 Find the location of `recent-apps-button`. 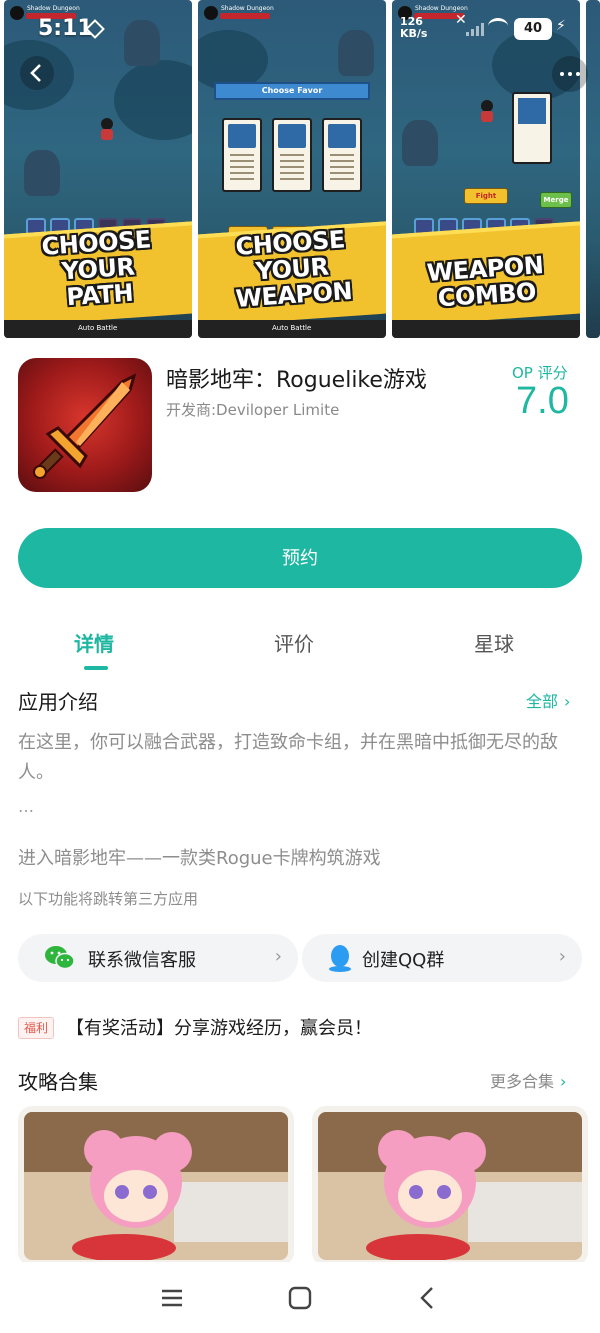

recent-apps-button is located at coordinates (172, 1298).